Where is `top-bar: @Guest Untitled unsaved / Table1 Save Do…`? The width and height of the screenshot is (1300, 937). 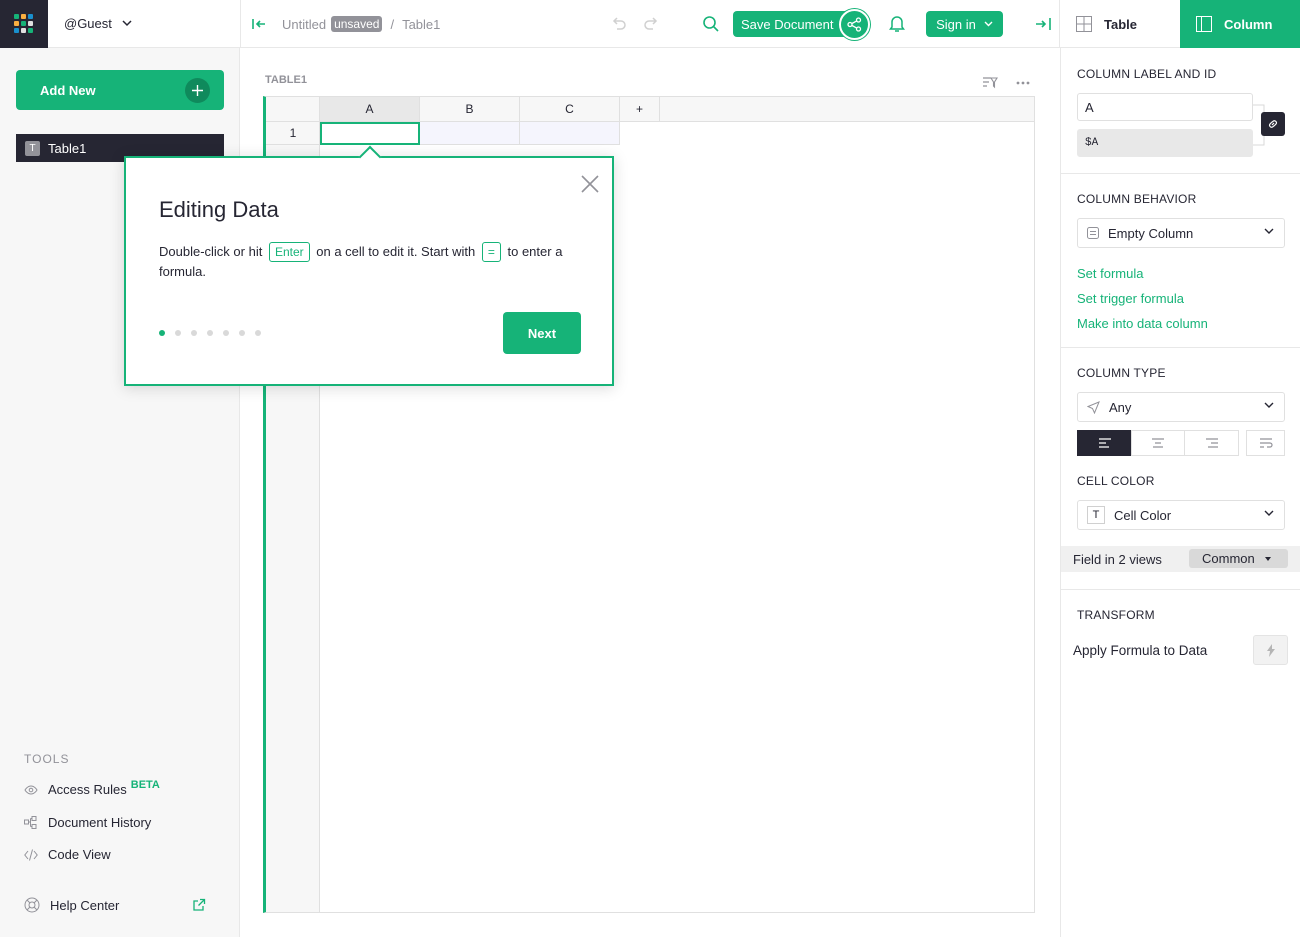 top-bar: @Guest Untitled unsaved / Table1 Save Do… is located at coordinates (650, 24).